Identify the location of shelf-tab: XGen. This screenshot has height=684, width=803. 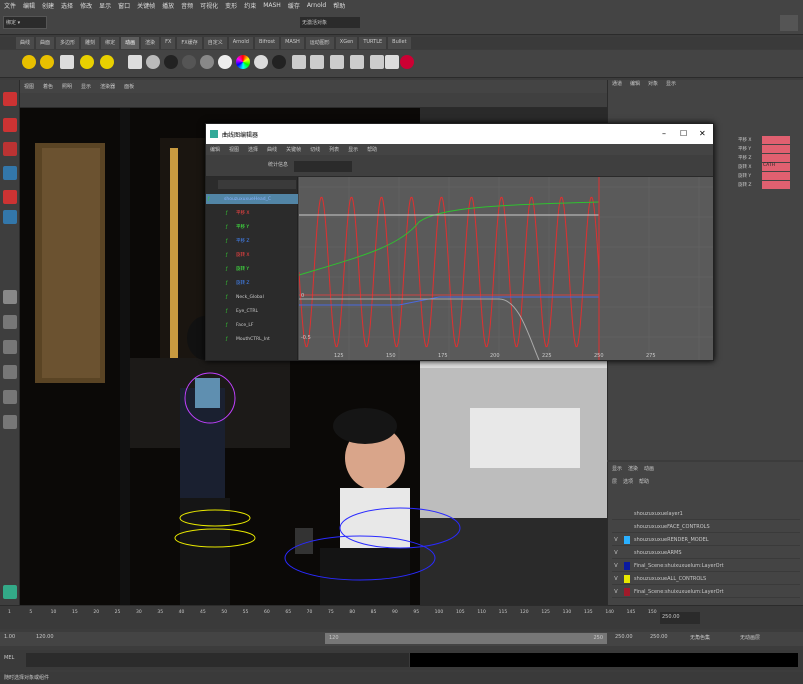
(346, 43).